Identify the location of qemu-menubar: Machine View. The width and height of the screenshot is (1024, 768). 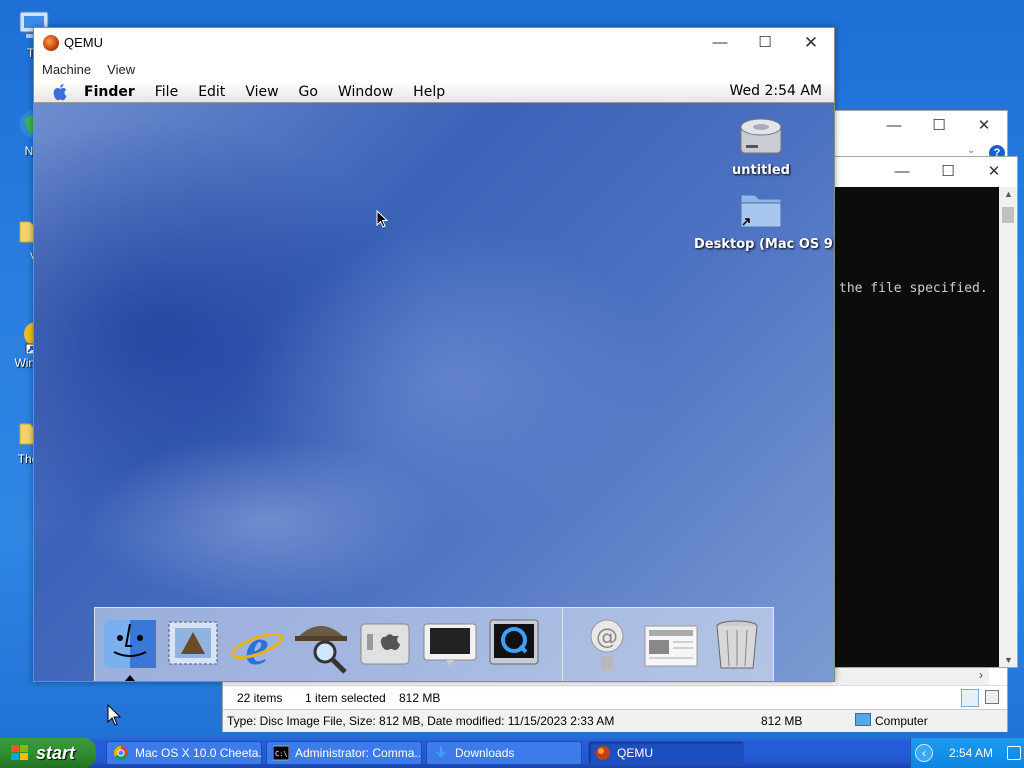
(434, 69).